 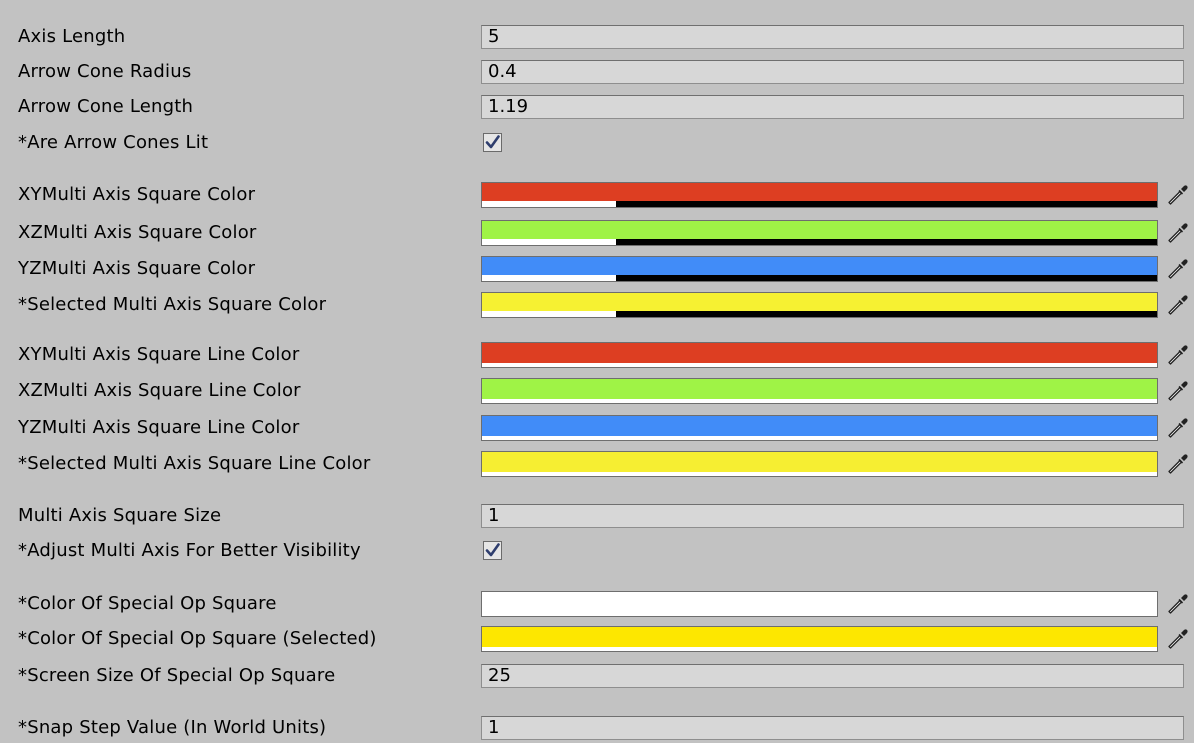 What do you see at coordinates (832, 516) in the screenshot?
I see `multi-axis-square-size-field: 1` at bounding box center [832, 516].